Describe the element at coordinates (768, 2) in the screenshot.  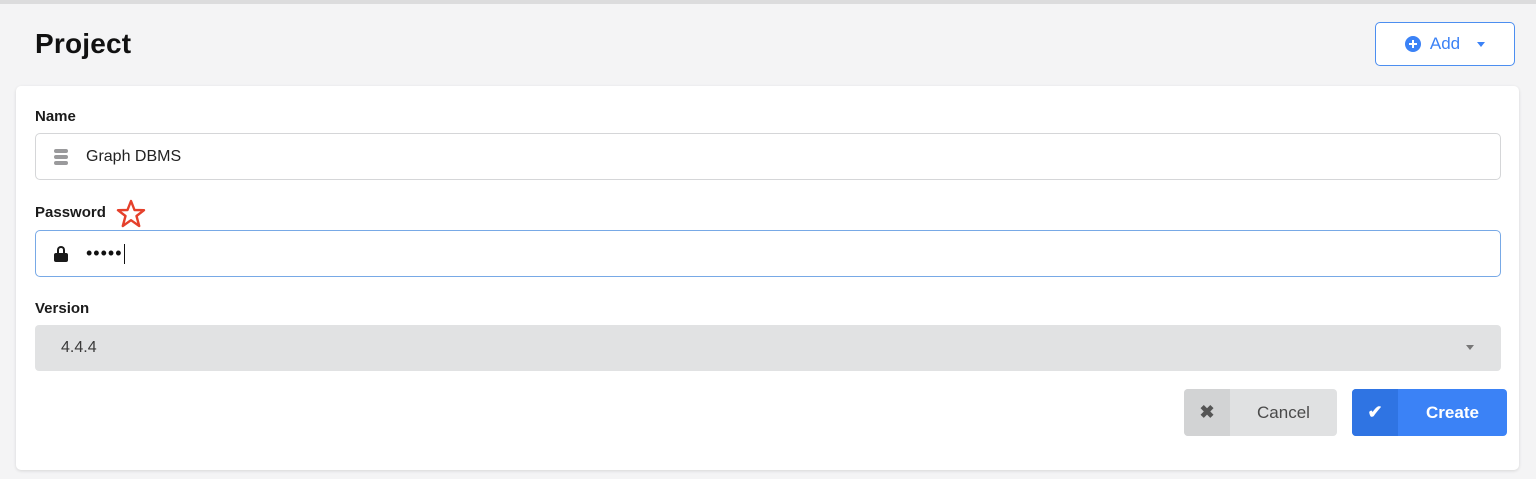
I see `top-divider` at that location.